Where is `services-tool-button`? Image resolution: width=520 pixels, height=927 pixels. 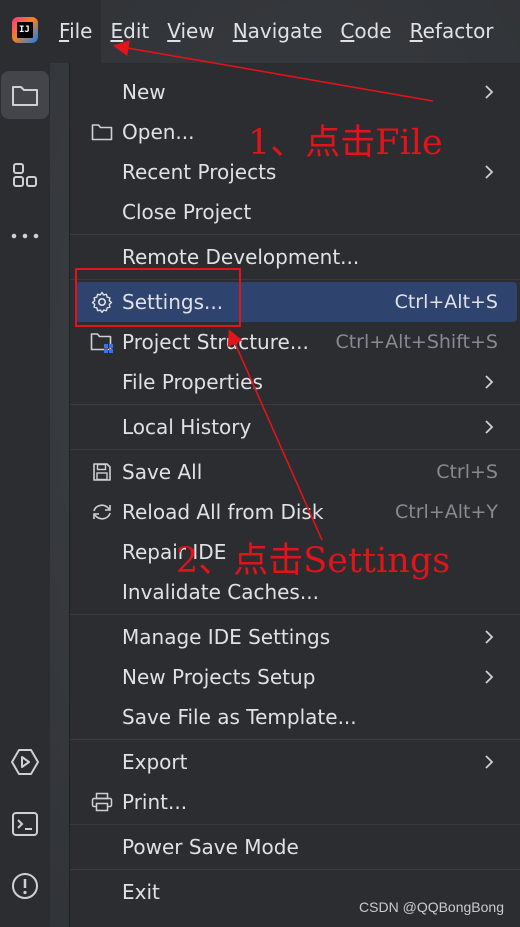 services-tool-button is located at coordinates (25, 762).